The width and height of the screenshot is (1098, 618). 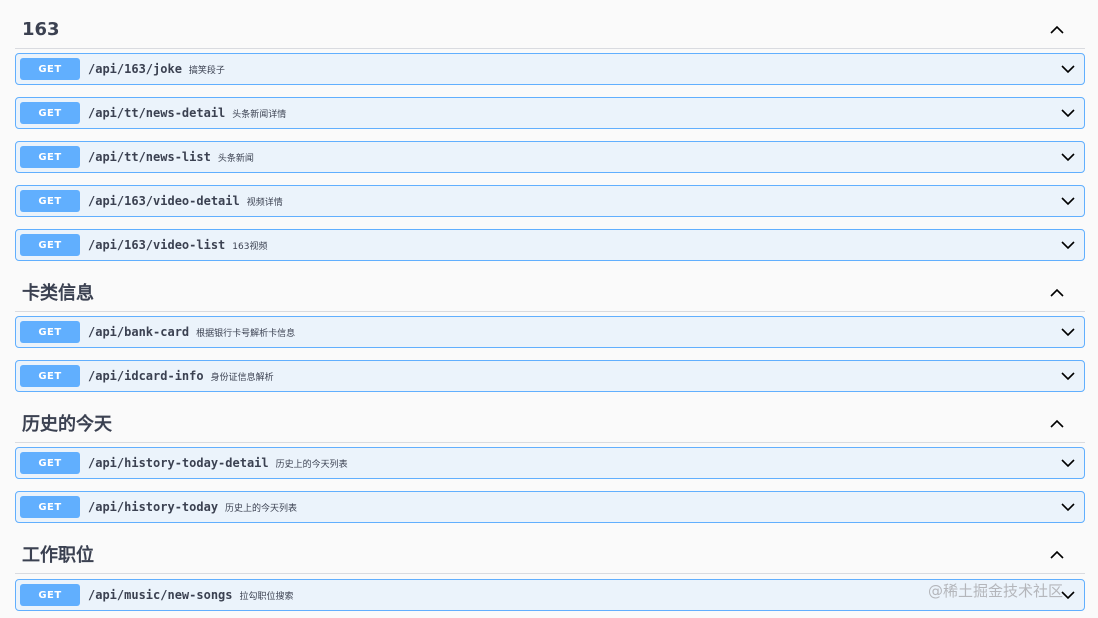 What do you see at coordinates (157, 113) in the screenshot?
I see `operation-path: /api/tt/news-detail` at bounding box center [157, 113].